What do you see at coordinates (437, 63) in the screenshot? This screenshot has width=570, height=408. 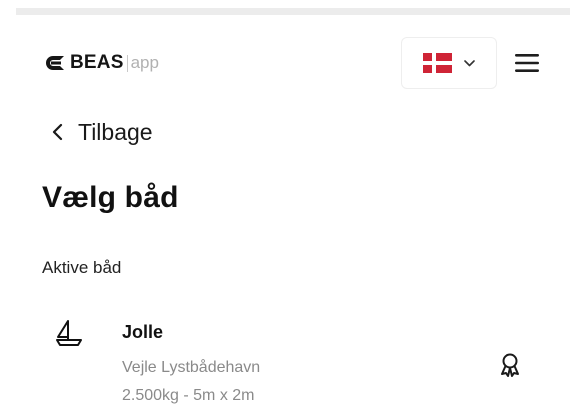 I see `denmark-flag-icon` at bounding box center [437, 63].